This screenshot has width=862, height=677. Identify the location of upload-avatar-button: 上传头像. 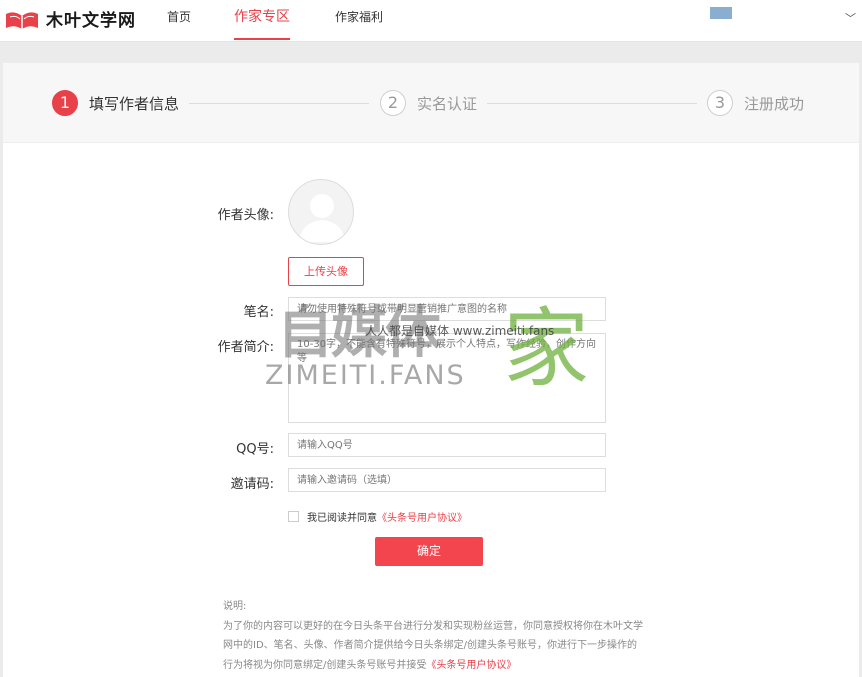
(326, 271).